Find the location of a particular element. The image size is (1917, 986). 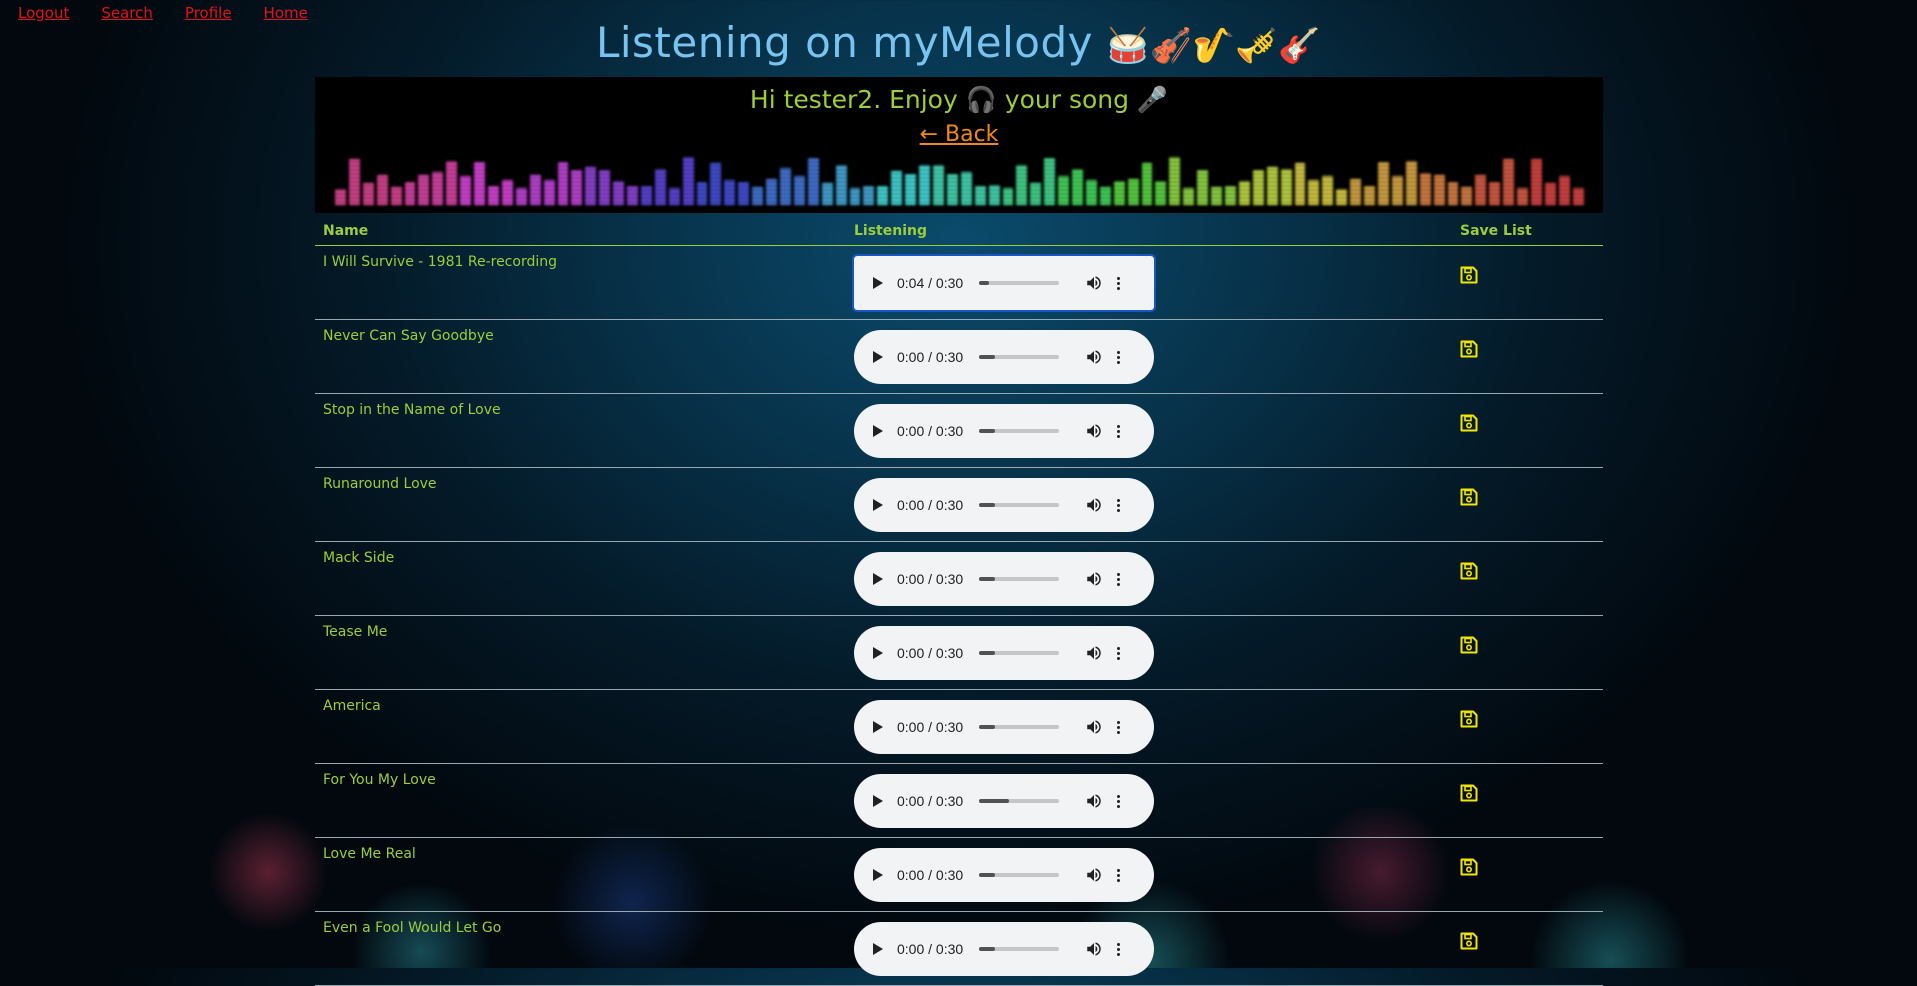

listening-cell: 0:04 / 0:30 is located at coordinates (1149, 282).